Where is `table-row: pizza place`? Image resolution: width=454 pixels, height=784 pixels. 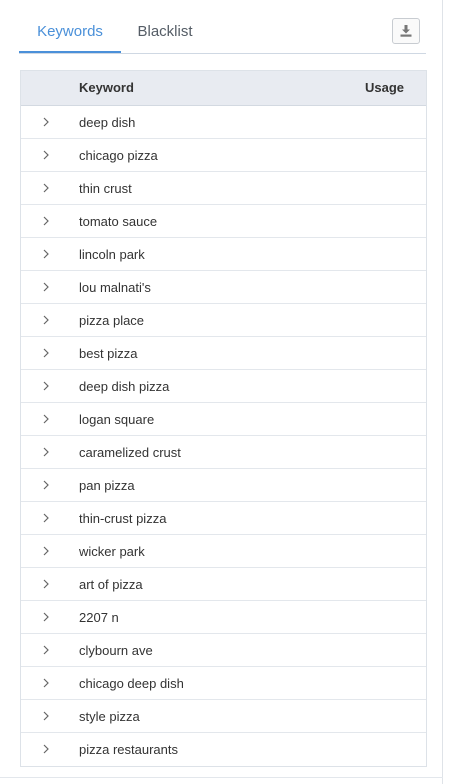 table-row: pizza place is located at coordinates (223, 320).